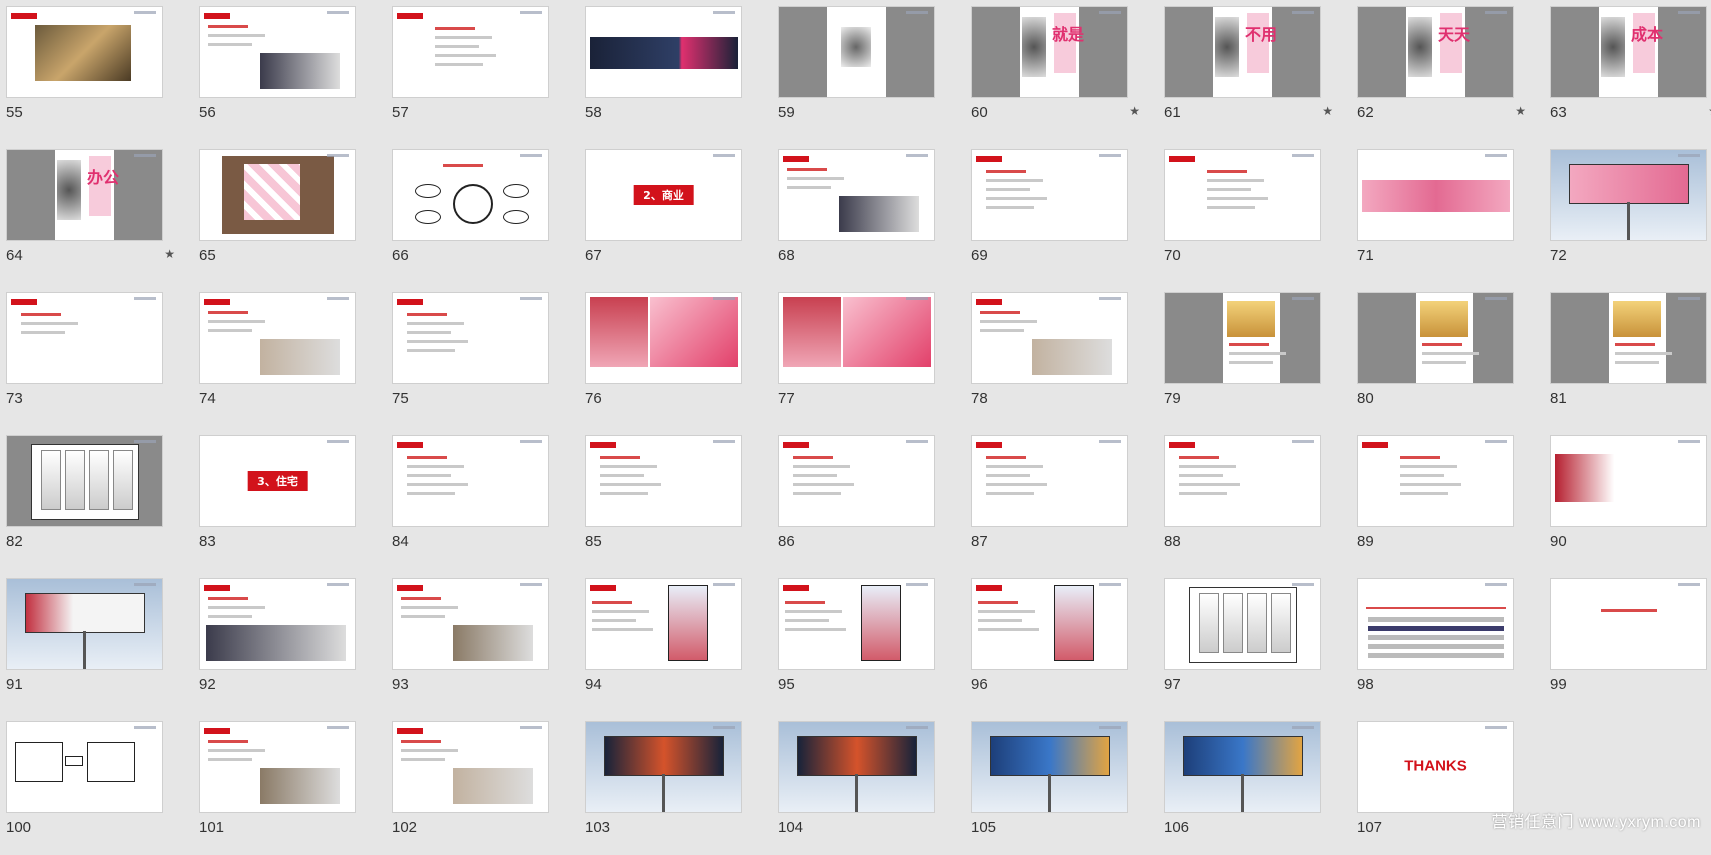  I want to click on slide-thumbnail: 98, so click(1435, 645).